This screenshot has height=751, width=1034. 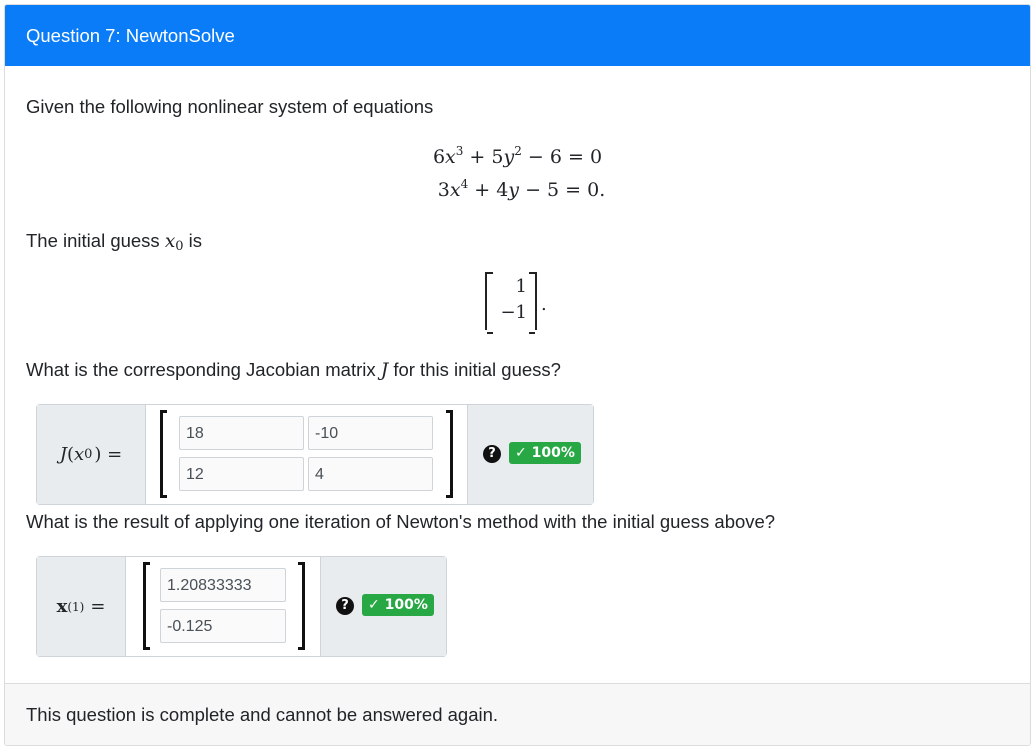 I want to click on eq2-coef1: 3, so click(x=443, y=190).